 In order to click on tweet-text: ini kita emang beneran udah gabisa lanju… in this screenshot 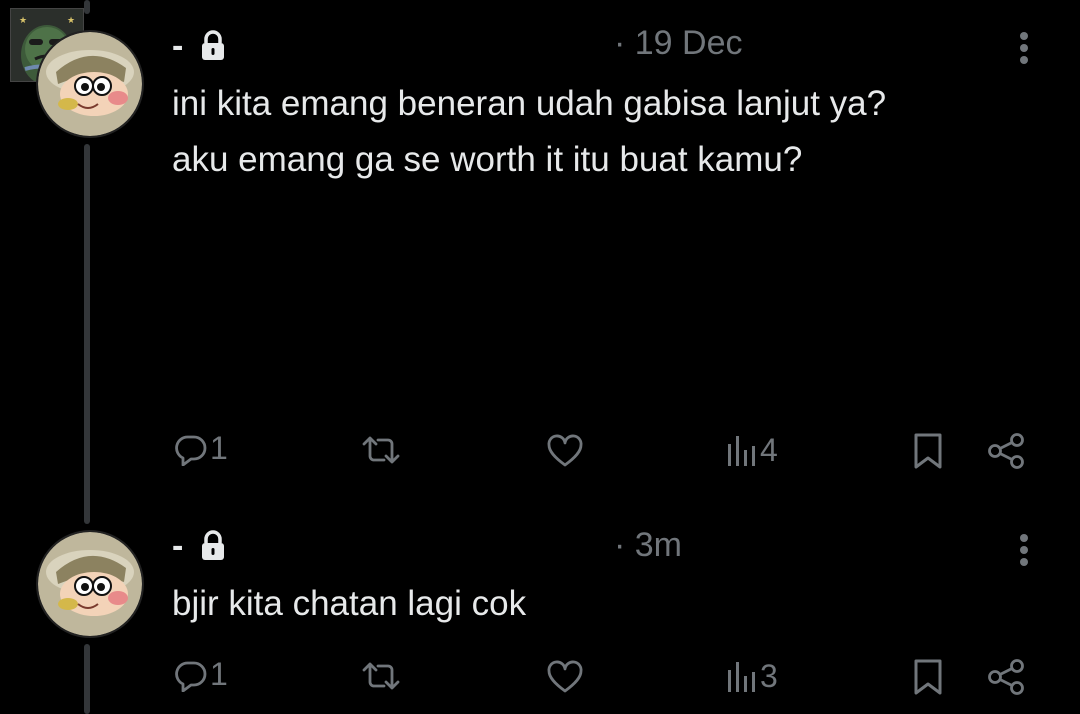, I will do `click(529, 131)`.